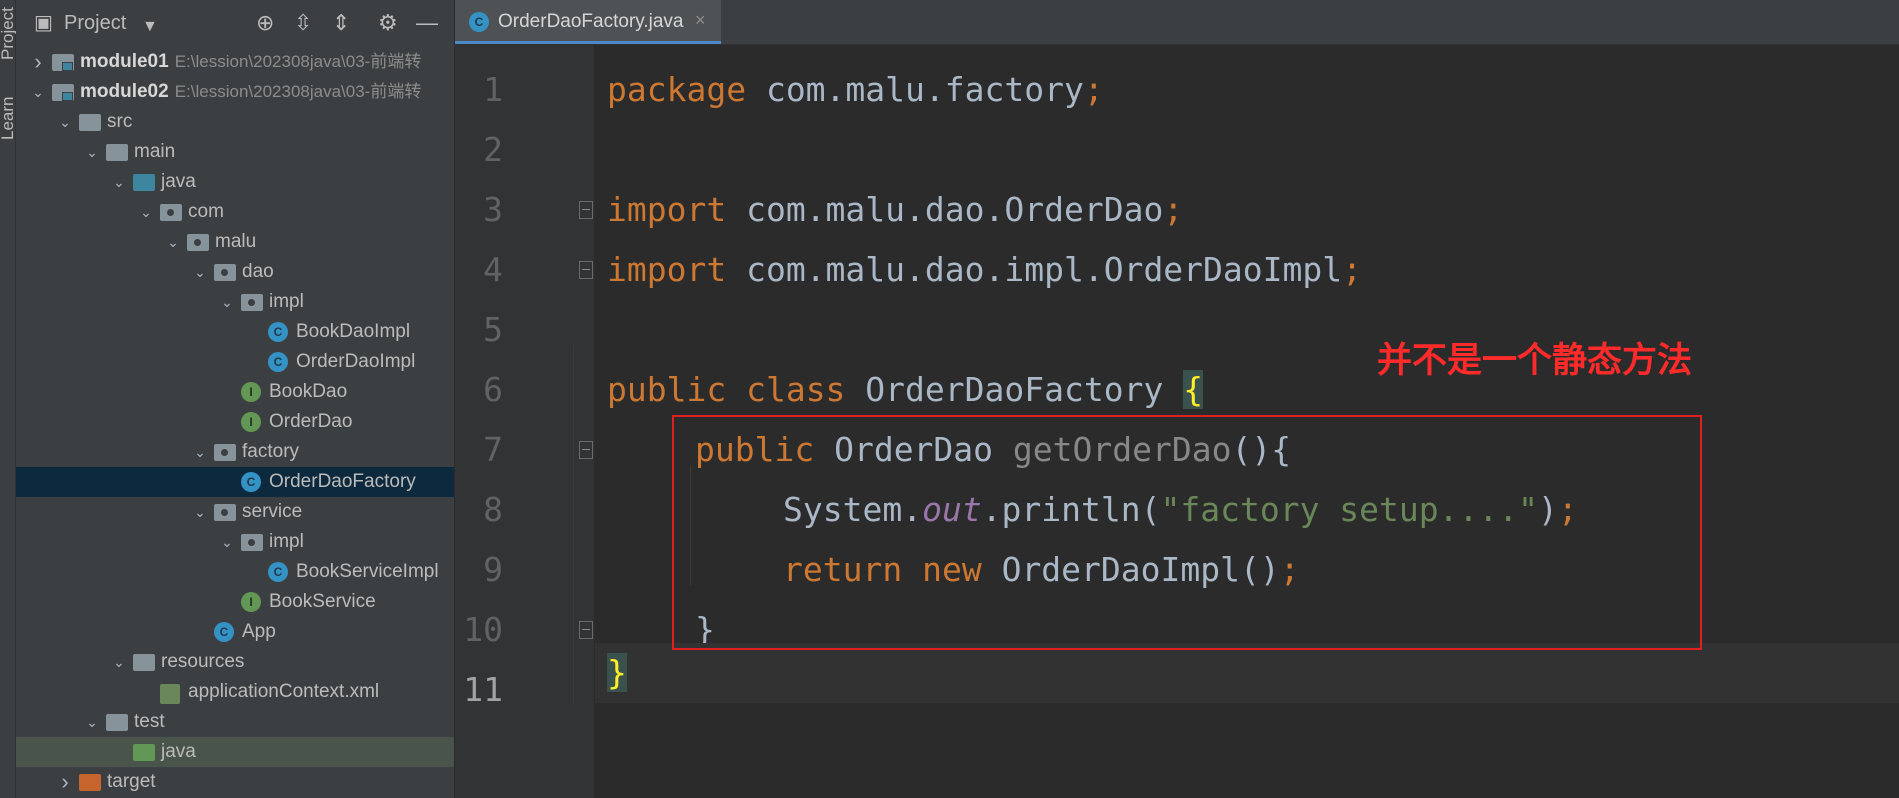  I want to click on code-line-1: package com.malu.factory;, so click(855, 89).